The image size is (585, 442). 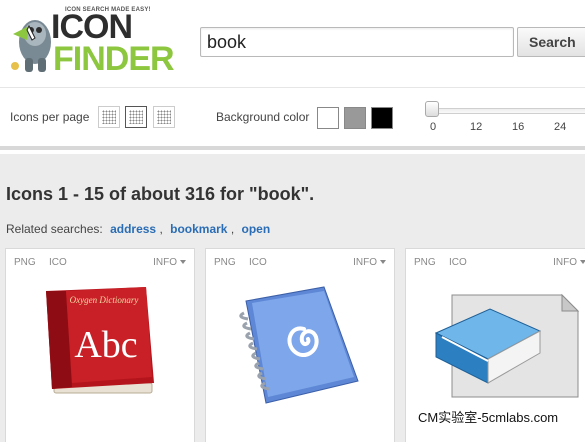 What do you see at coordinates (104, 300) in the screenshot?
I see `book-cover-title: Oxygen Dictionary` at bounding box center [104, 300].